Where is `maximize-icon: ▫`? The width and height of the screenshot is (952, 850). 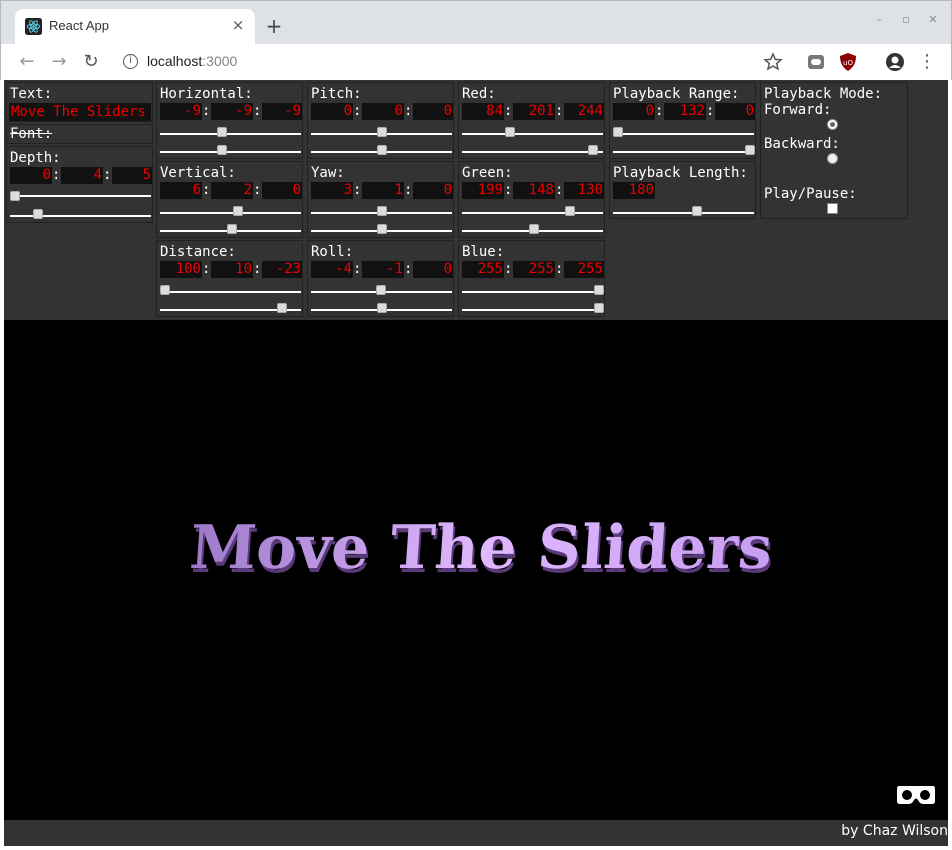 maximize-icon: ▫ is located at coordinates (906, 19).